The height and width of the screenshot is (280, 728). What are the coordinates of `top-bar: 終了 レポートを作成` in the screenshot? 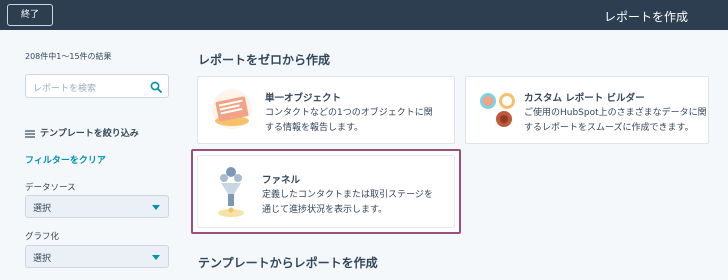 It's located at (364, 15).